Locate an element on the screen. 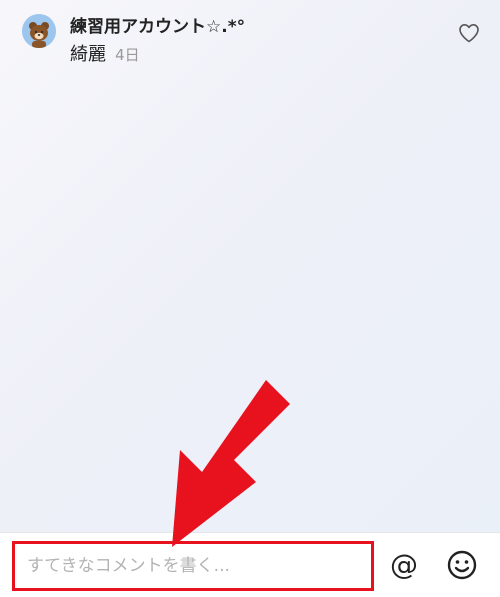 This screenshot has width=500, height=597. like-button is located at coordinates (469, 33).